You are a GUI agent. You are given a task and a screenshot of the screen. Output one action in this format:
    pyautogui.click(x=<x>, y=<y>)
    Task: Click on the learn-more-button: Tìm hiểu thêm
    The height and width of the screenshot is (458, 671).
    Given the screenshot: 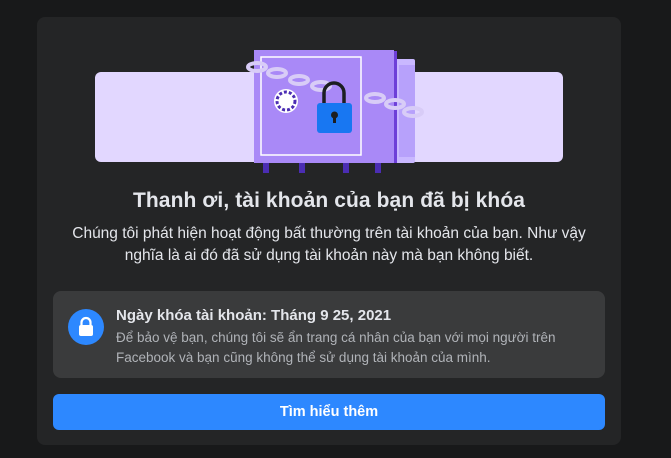 What is the action you would take?
    pyautogui.click(x=329, y=412)
    